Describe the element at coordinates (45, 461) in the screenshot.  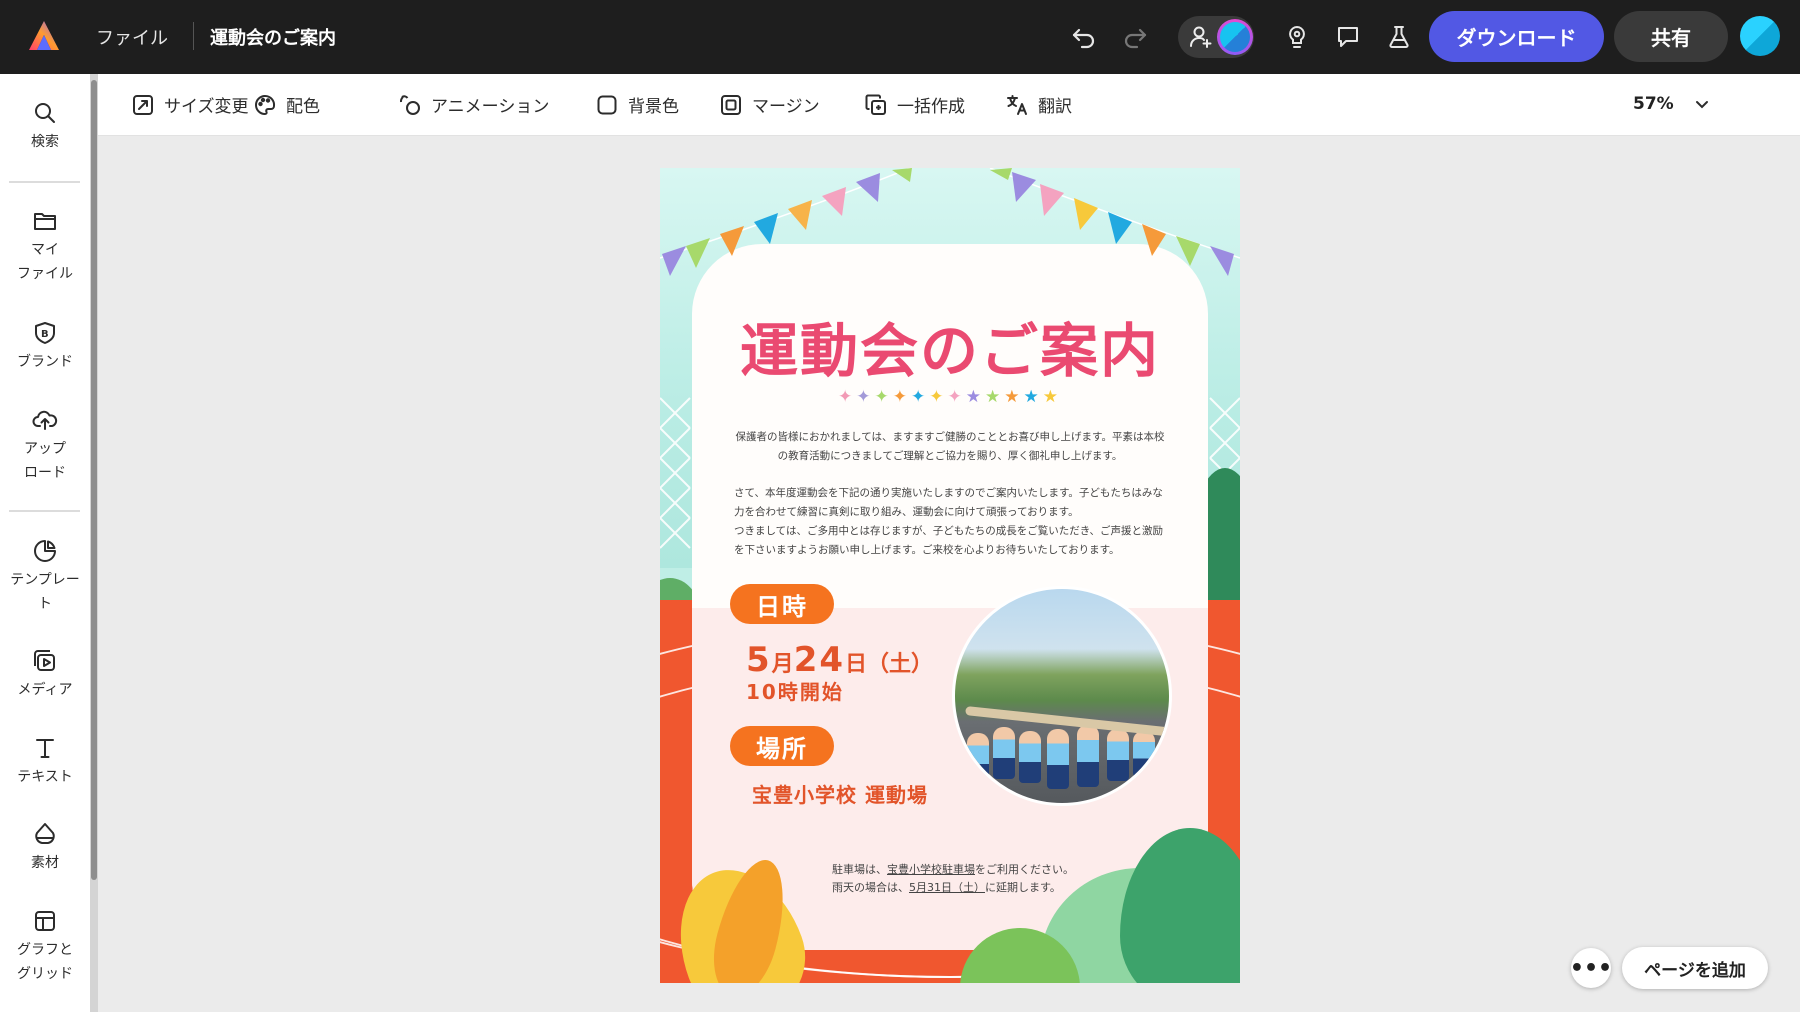
I see `sidebar-item-label: アップ ロード` at that location.